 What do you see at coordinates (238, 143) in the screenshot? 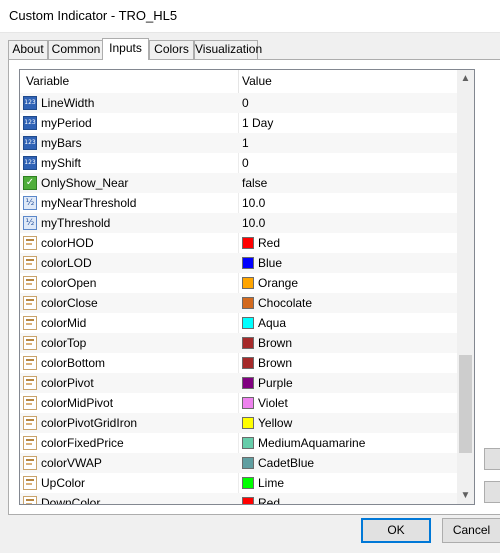
I see `input-row-myBars: myBars 1` at bounding box center [238, 143].